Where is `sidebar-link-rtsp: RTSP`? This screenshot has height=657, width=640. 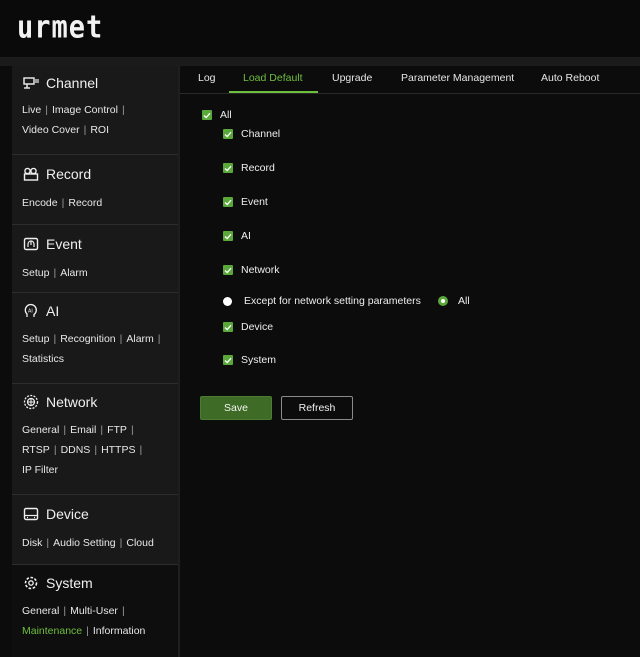 sidebar-link-rtsp: RTSP is located at coordinates (36, 450).